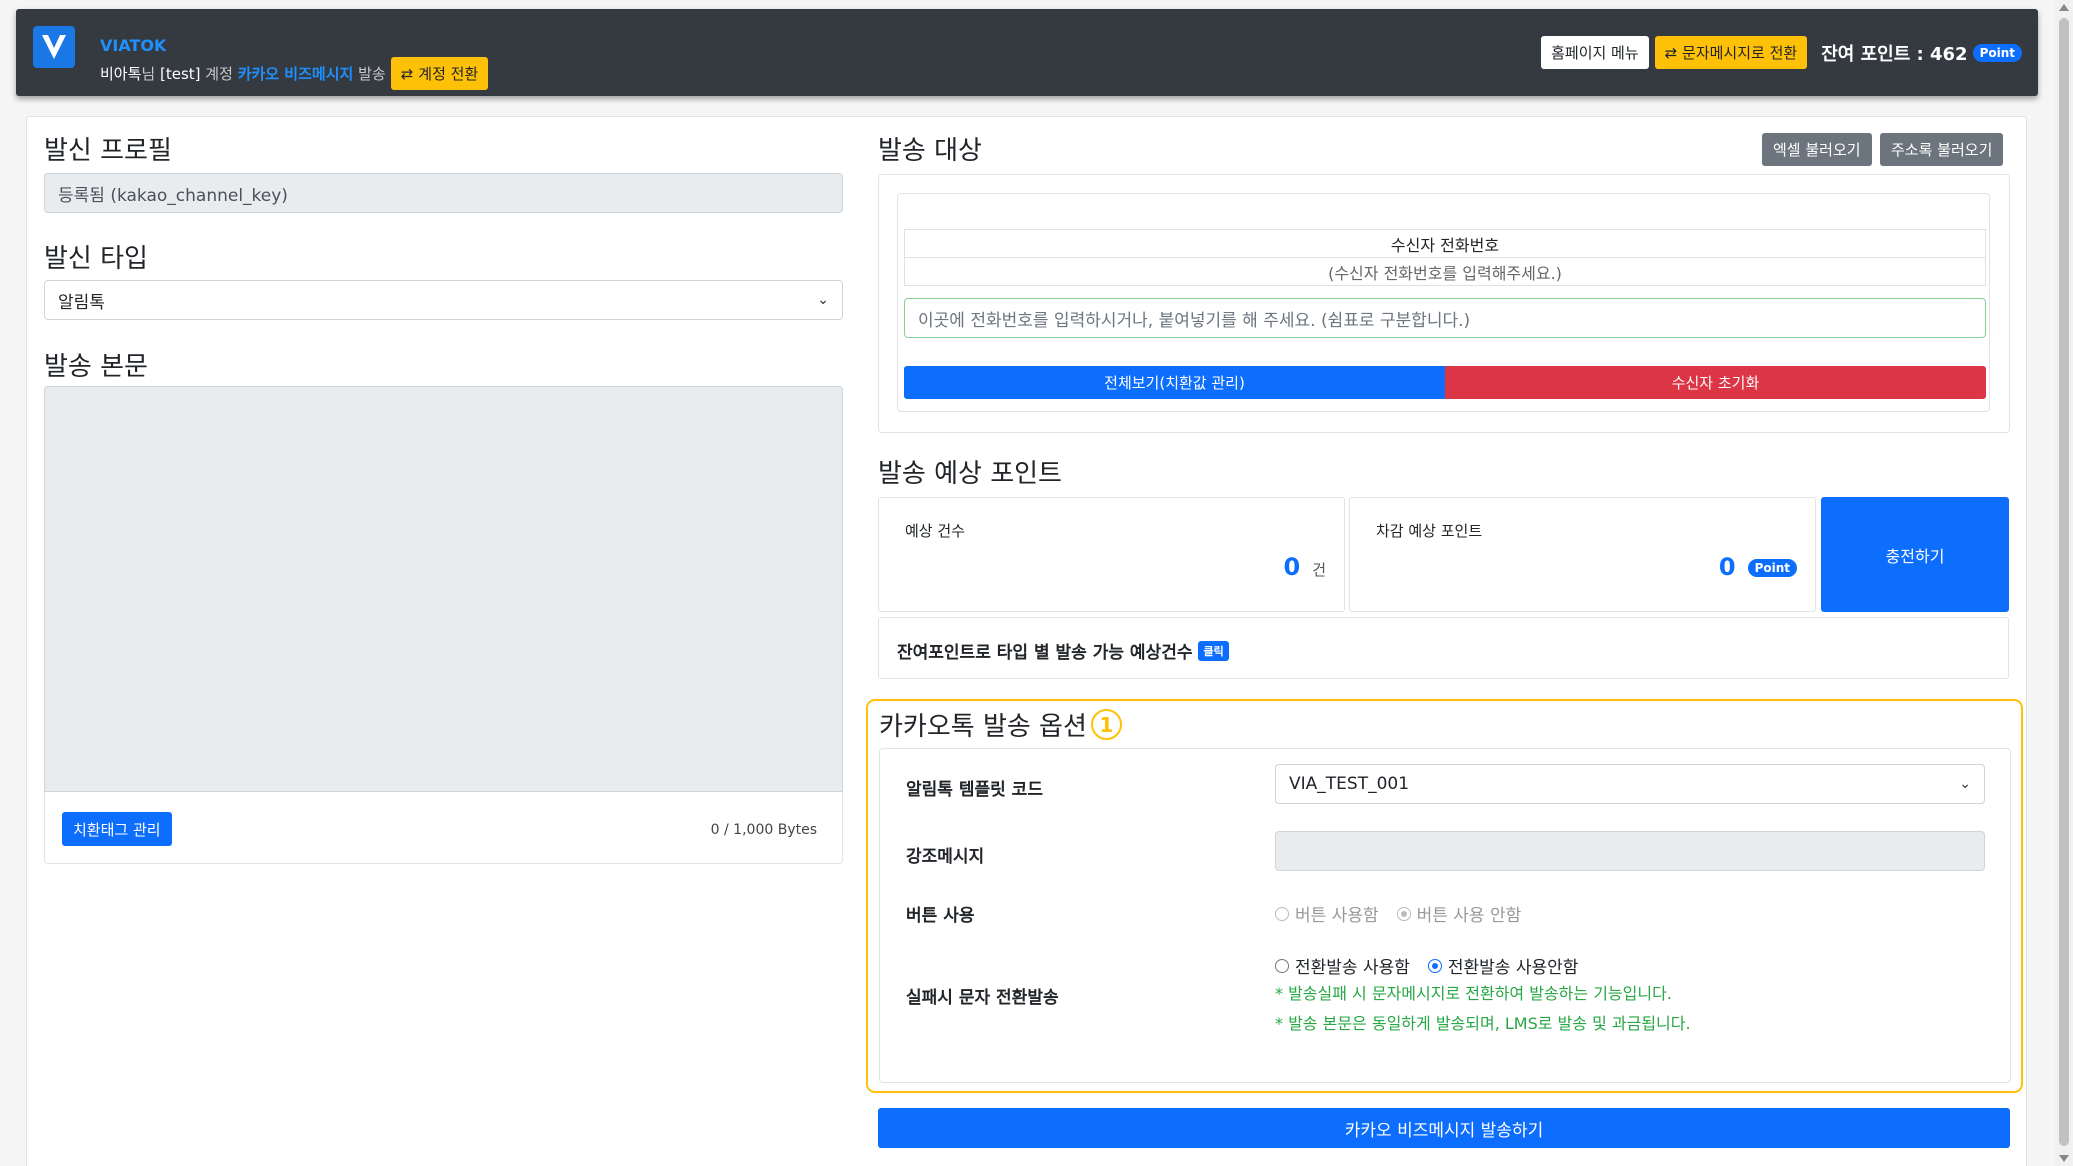  I want to click on message-body-textarea, so click(443, 589).